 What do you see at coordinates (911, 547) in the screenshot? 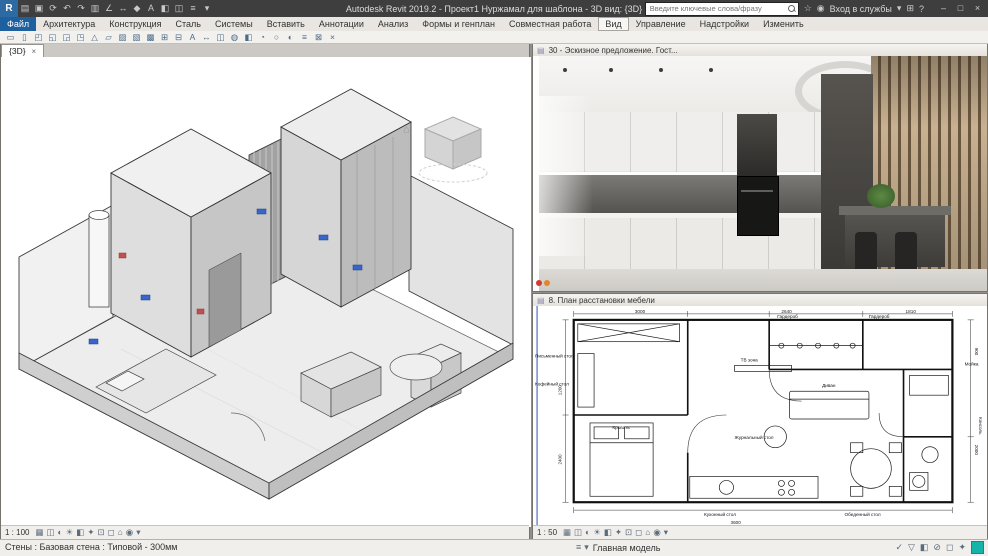
I see `filter-icon: ▽` at bounding box center [911, 547].